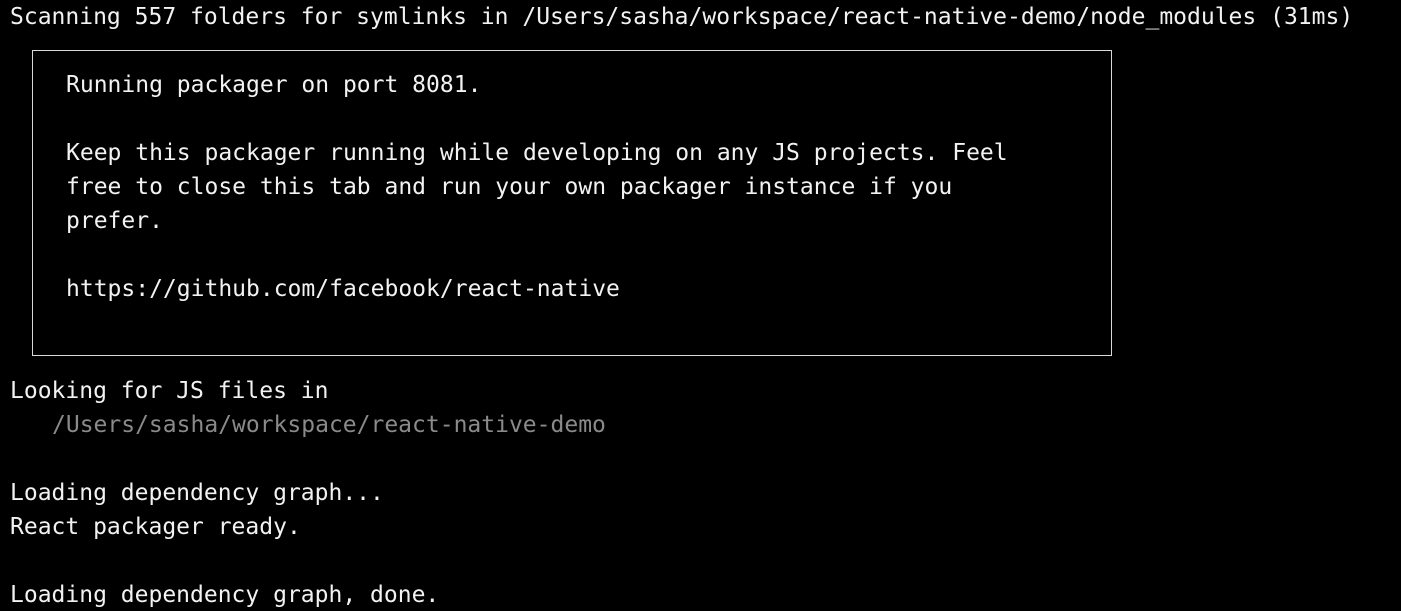  I want to click on box-corner-bottom-right, so click(1111, 353).